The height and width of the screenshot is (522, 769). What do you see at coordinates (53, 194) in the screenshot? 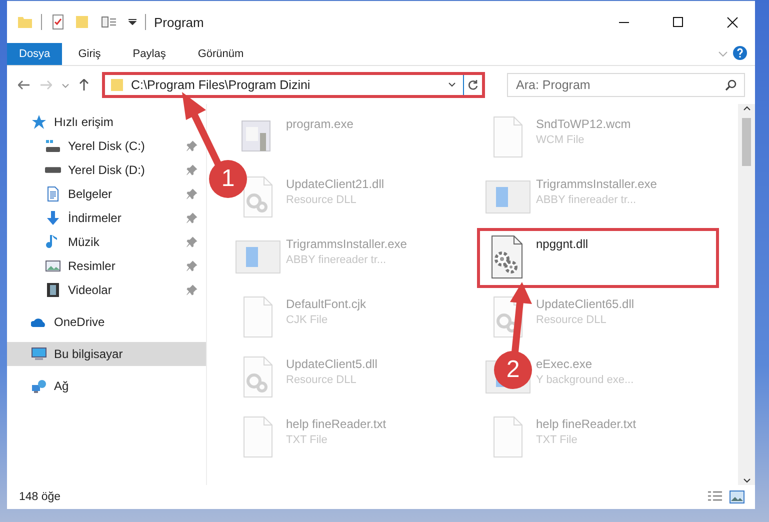
I see `document-icon` at bounding box center [53, 194].